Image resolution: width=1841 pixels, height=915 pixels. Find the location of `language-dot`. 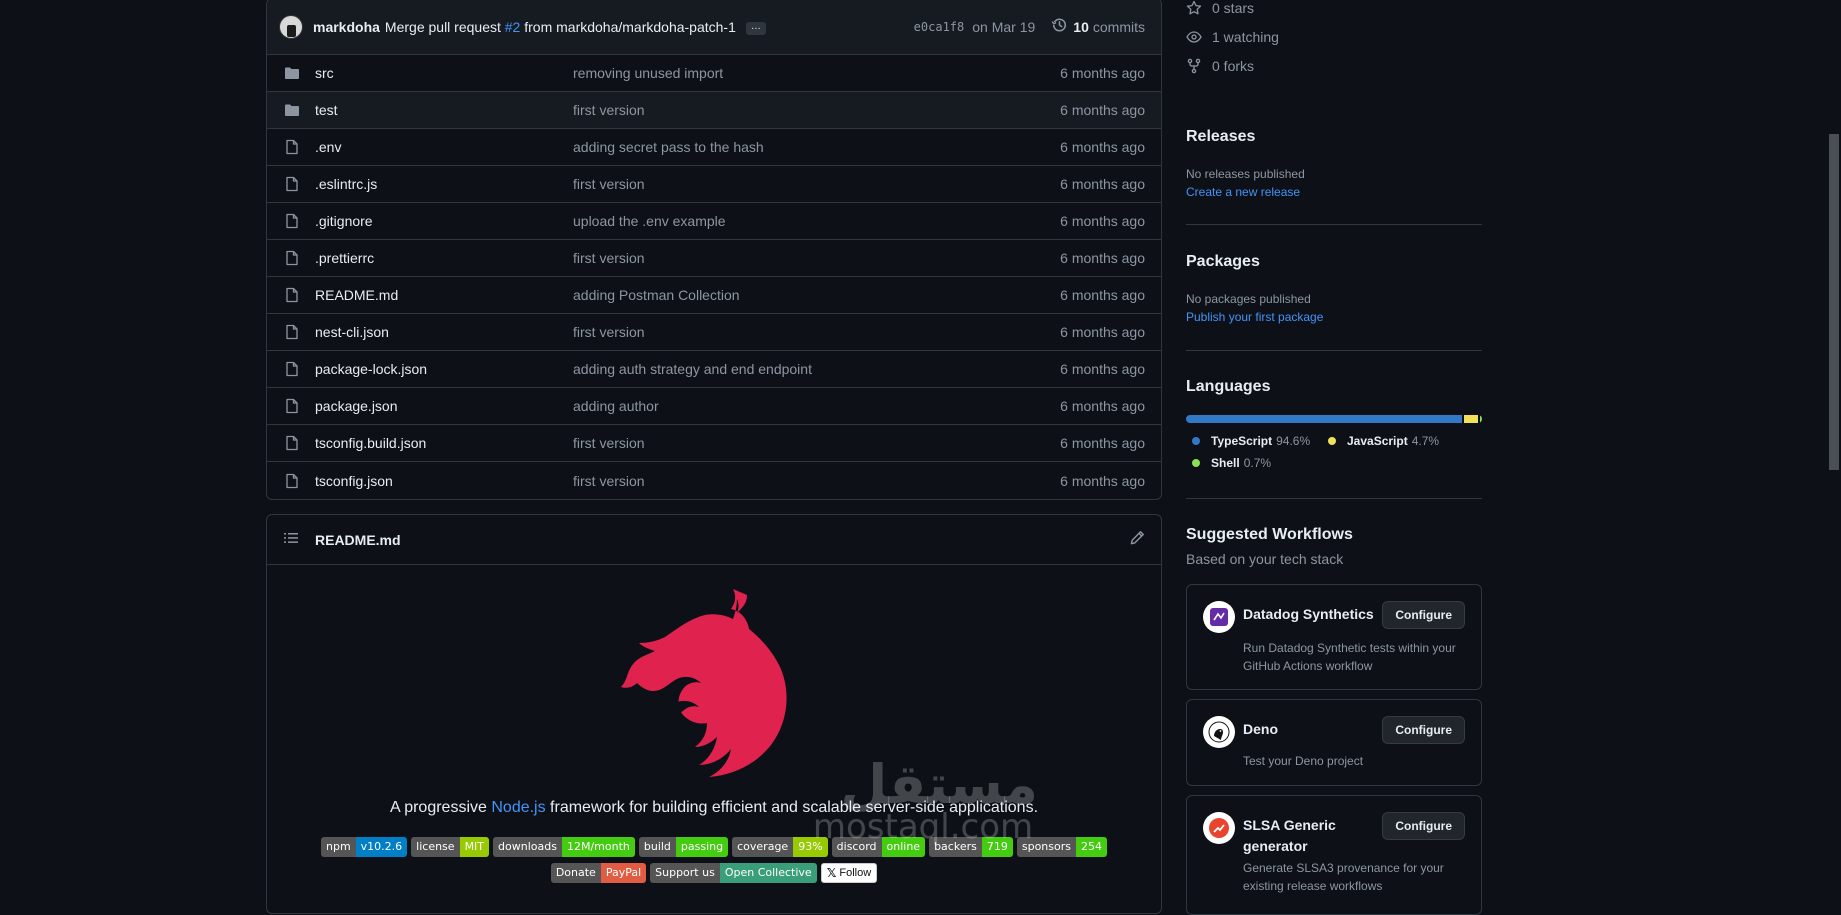

language-dot is located at coordinates (1332, 441).